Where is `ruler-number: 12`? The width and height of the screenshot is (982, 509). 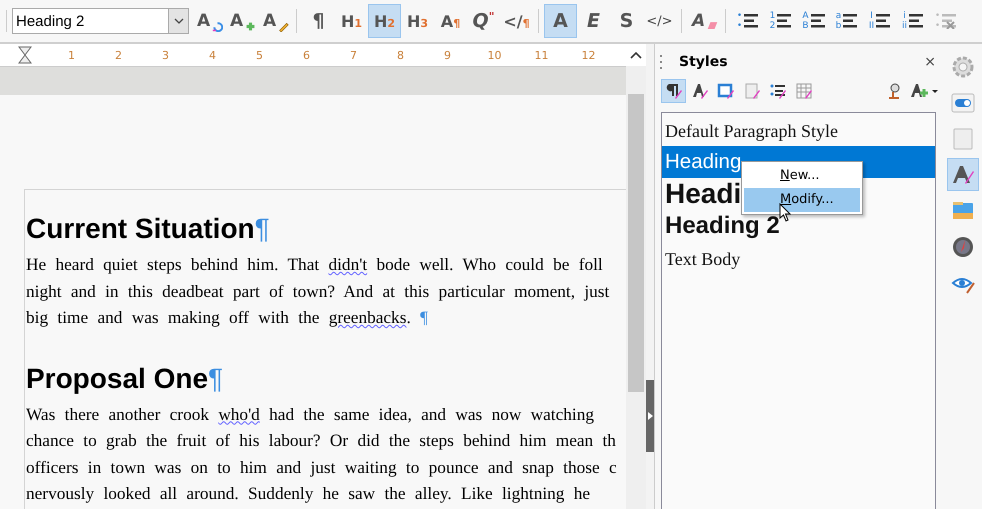
ruler-number: 12 is located at coordinates (588, 55).